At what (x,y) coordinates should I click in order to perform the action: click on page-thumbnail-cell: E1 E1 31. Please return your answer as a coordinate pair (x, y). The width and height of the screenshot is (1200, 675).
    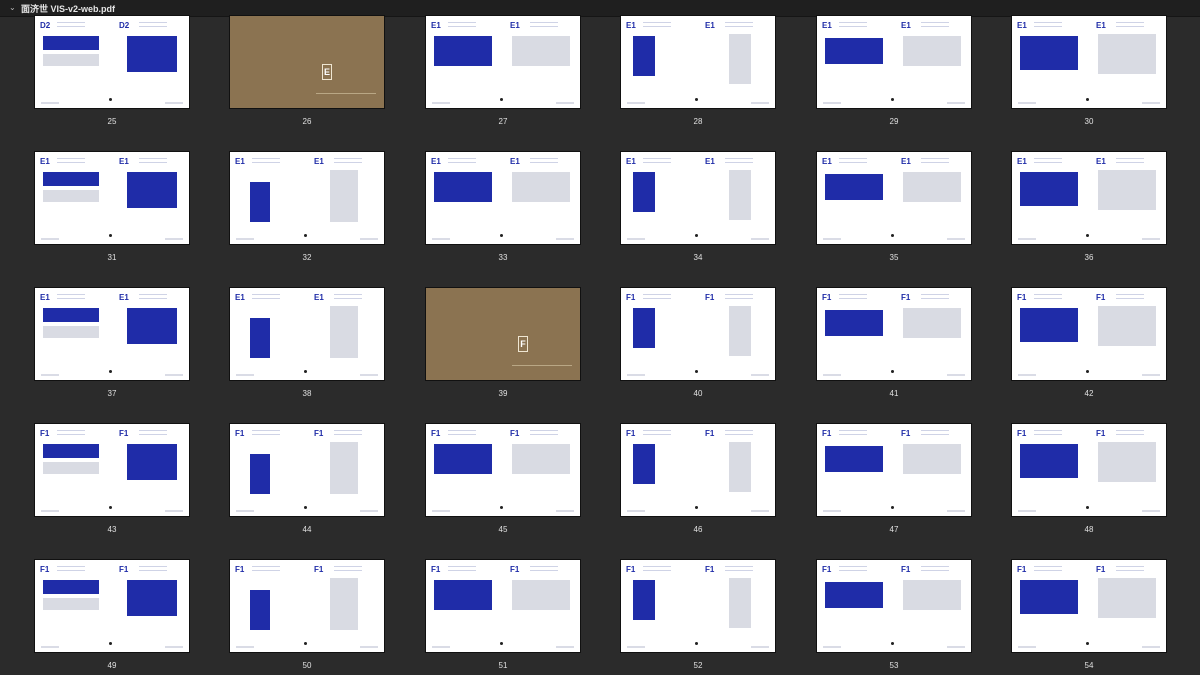
    Looking at the image, I should click on (112, 207).